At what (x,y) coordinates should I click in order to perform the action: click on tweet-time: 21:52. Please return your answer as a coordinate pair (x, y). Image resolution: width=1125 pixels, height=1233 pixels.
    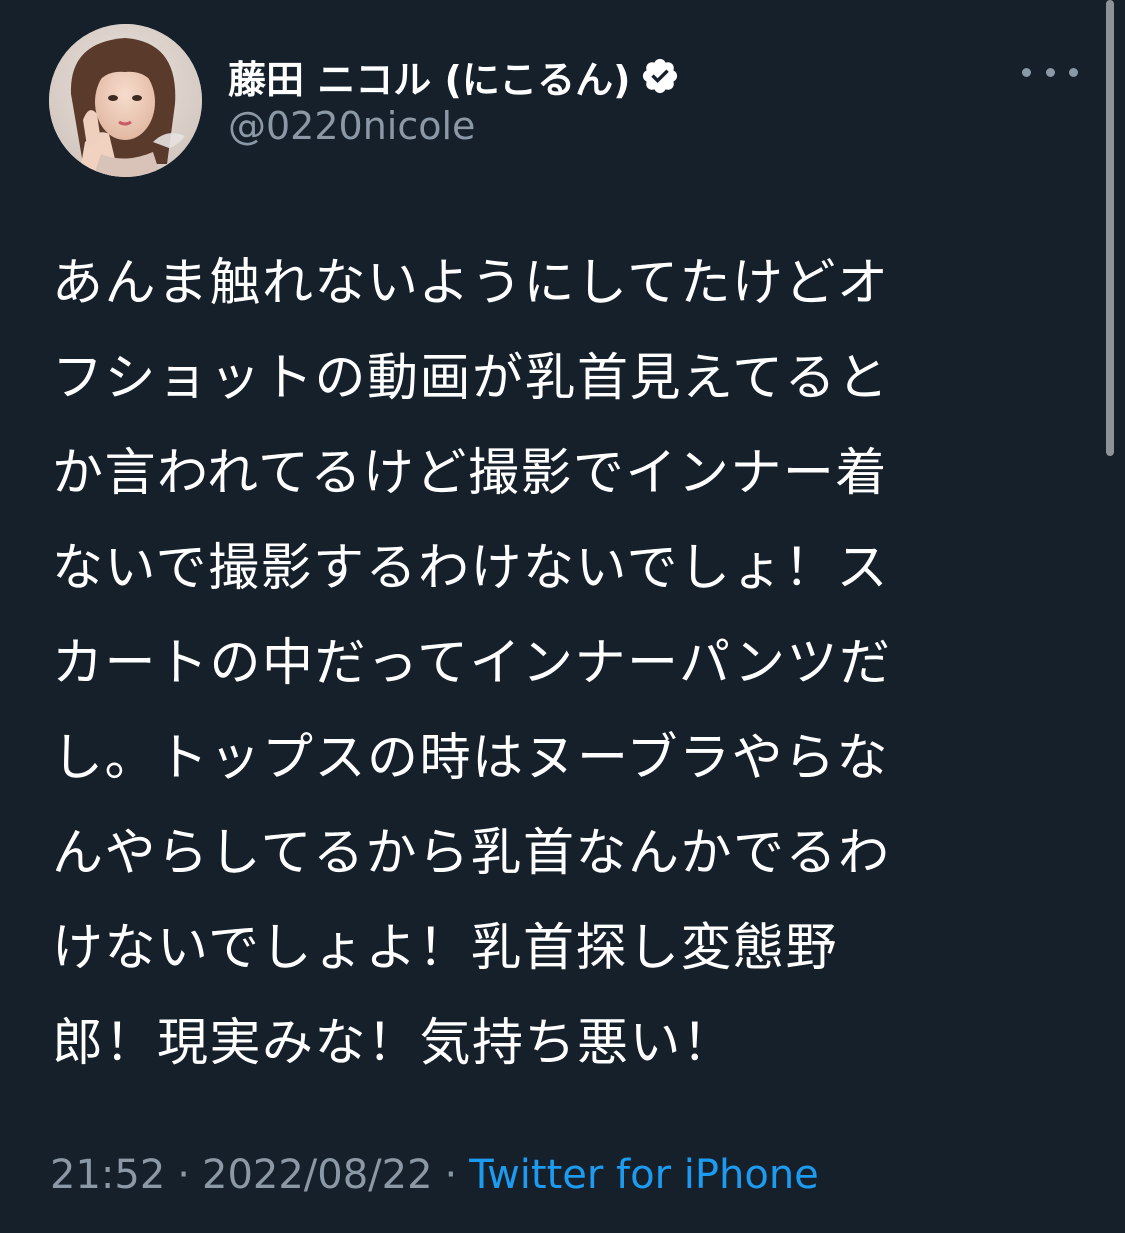
    Looking at the image, I should click on (107, 1175).